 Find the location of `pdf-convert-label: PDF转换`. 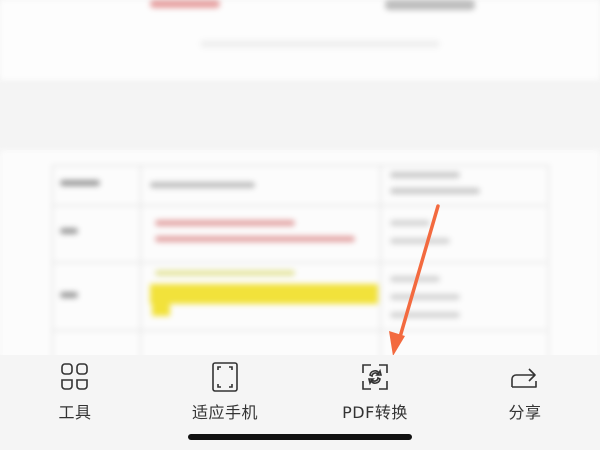

pdf-convert-label: PDF转换 is located at coordinates (375, 412).